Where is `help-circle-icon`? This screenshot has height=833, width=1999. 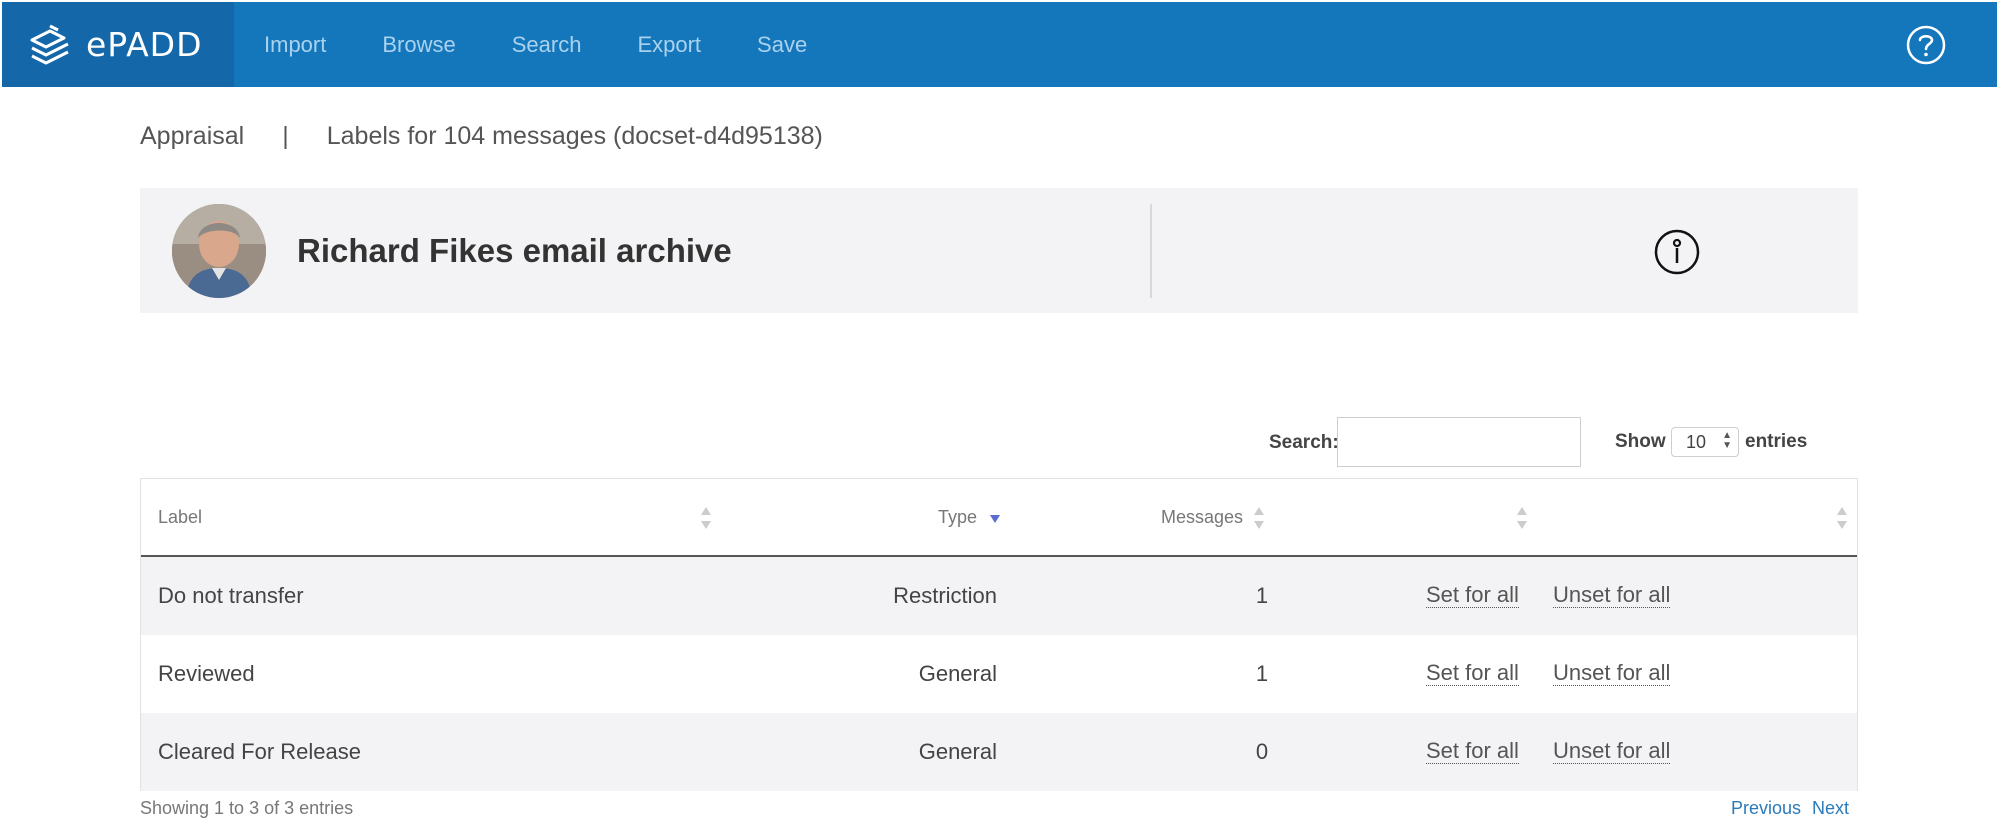
help-circle-icon is located at coordinates (1926, 45).